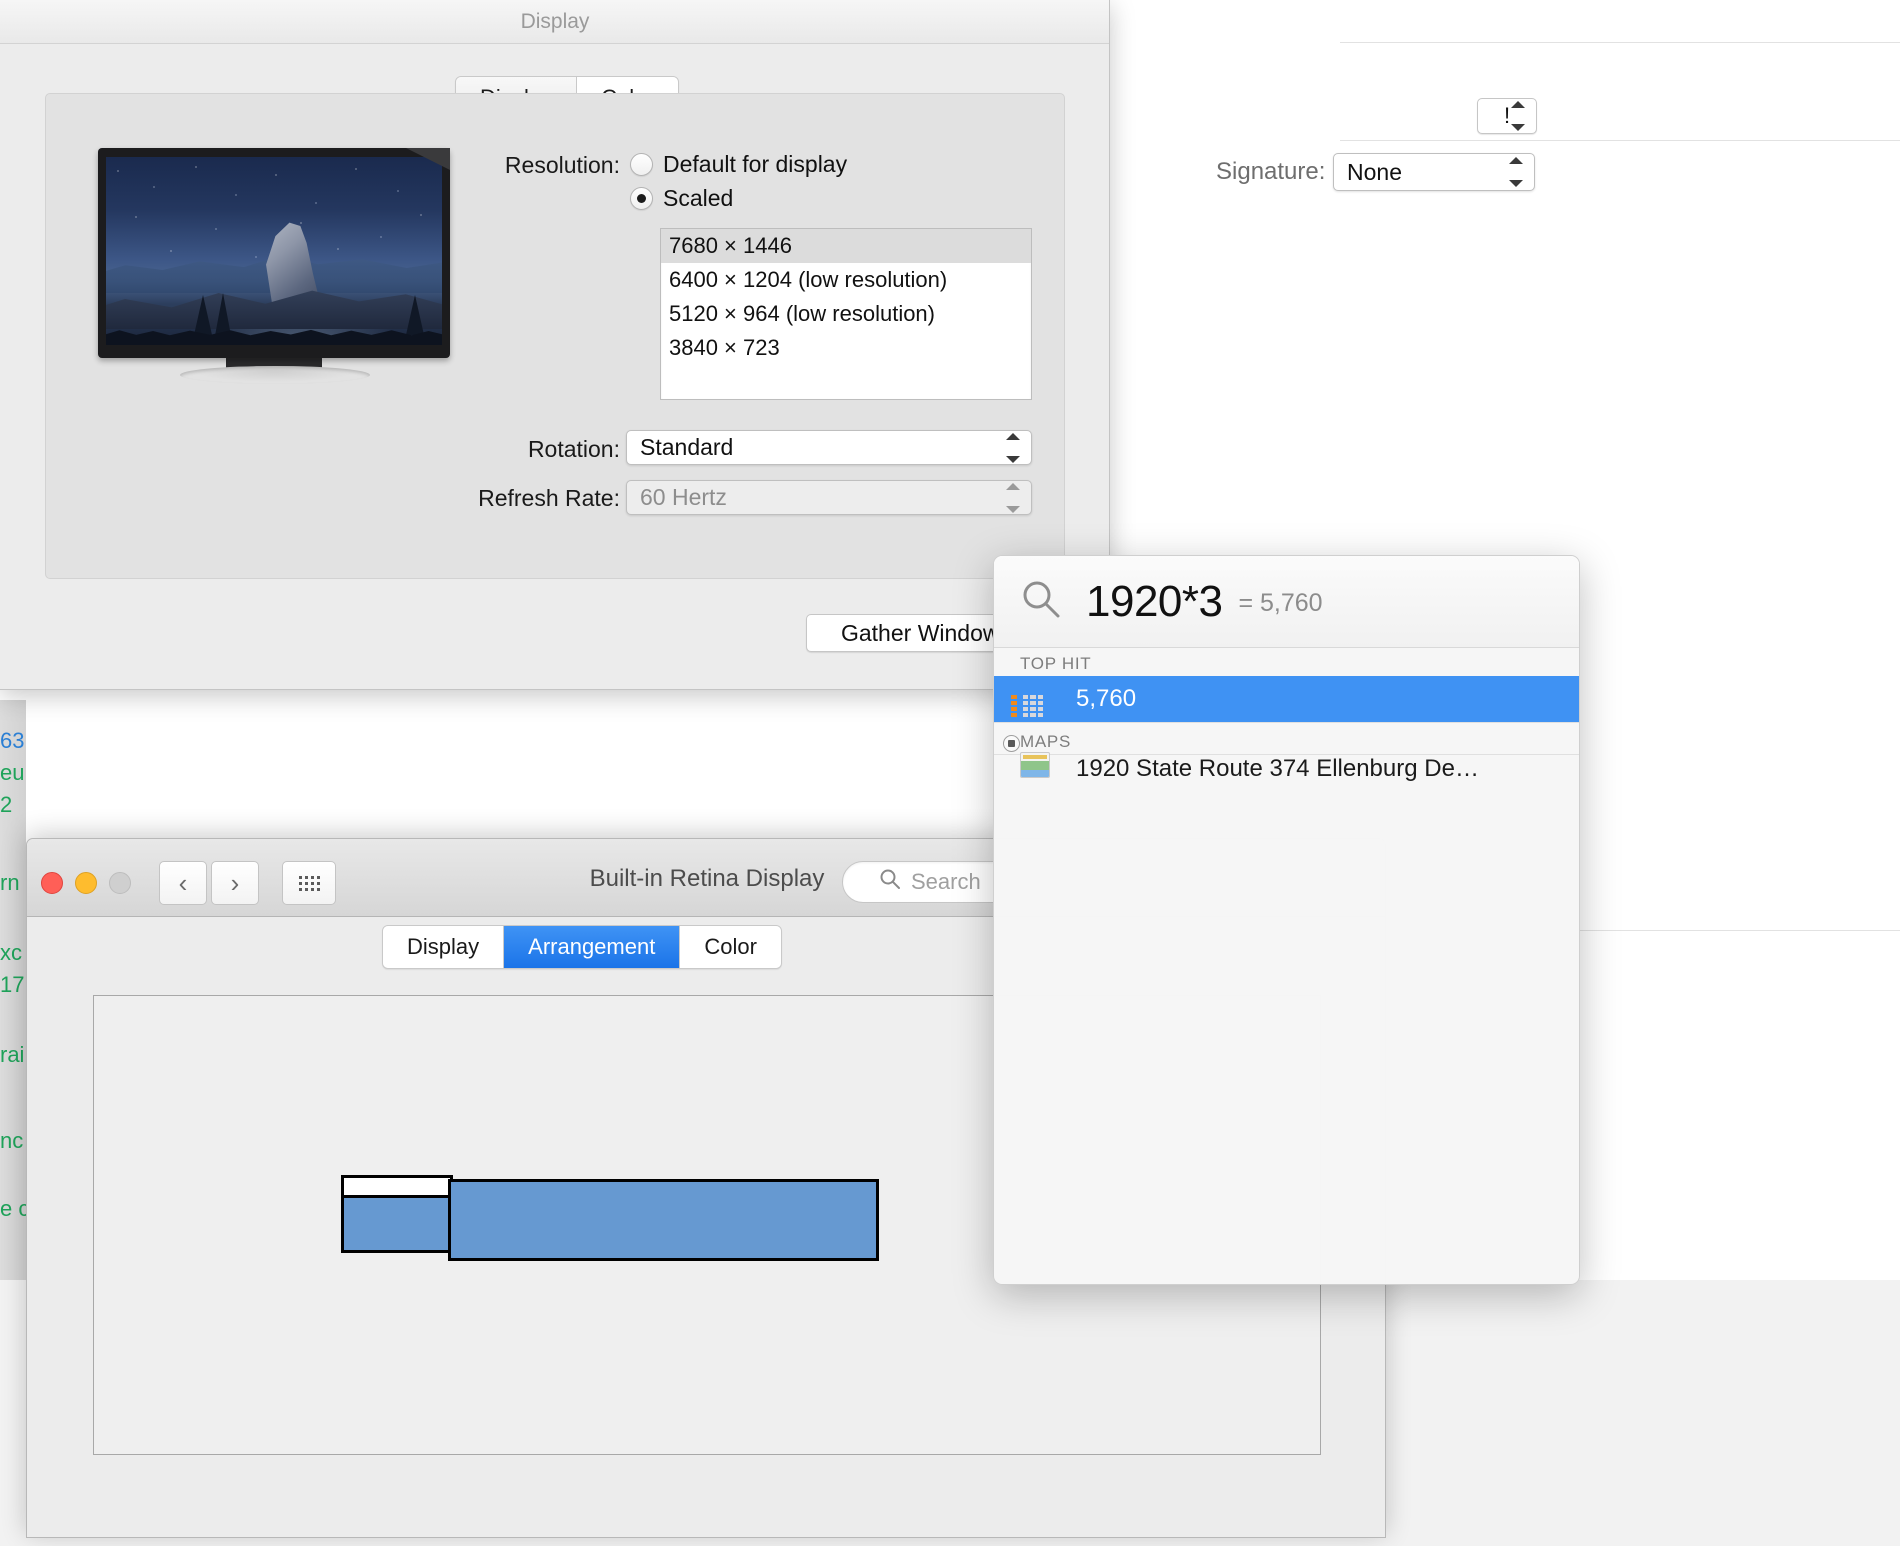 This screenshot has width=1900, height=1546. Describe the element at coordinates (1154, 601) in the screenshot. I see `spotlight-query-text: 1920*3` at that location.